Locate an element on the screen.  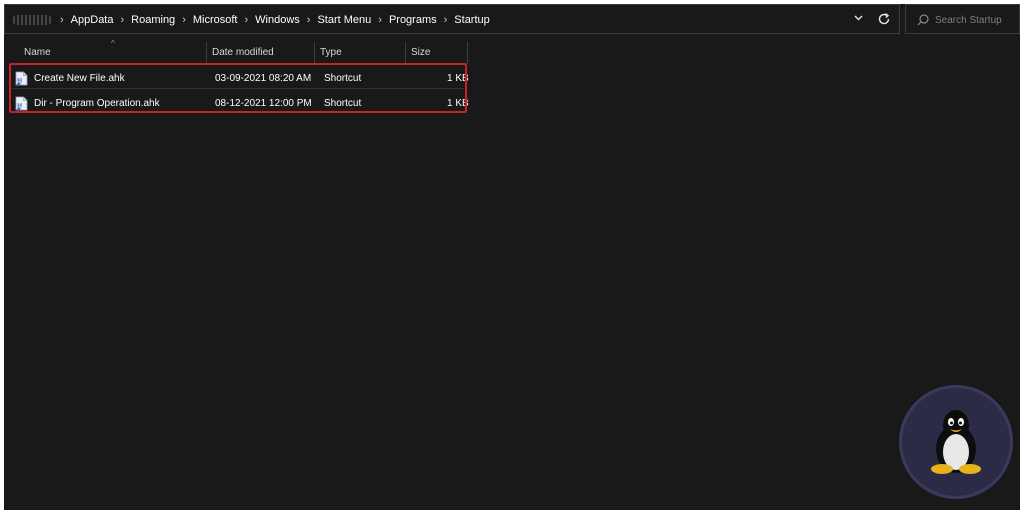
tux-penguin-logo is located at coordinates (956, 442).